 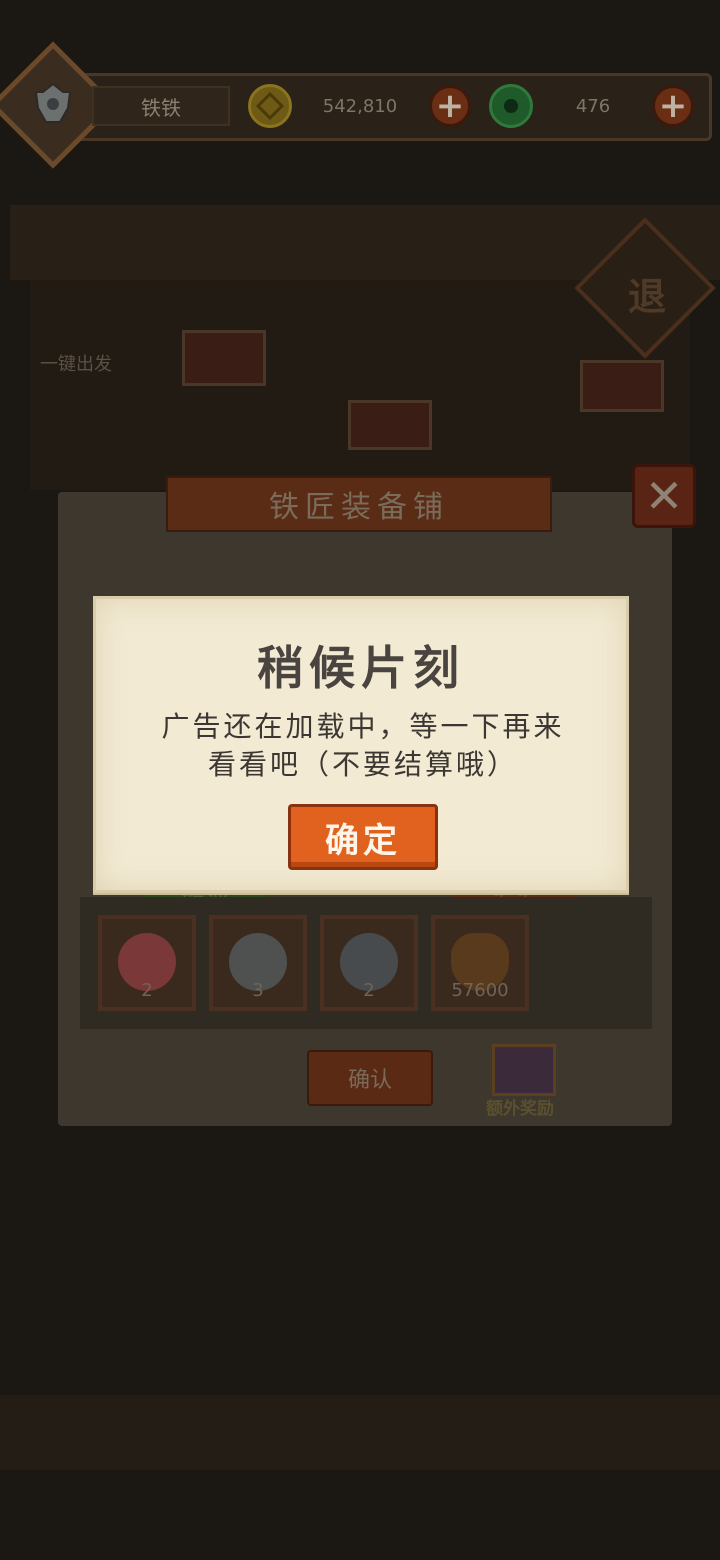 I want to click on close-button: ✕, so click(x=664, y=496).